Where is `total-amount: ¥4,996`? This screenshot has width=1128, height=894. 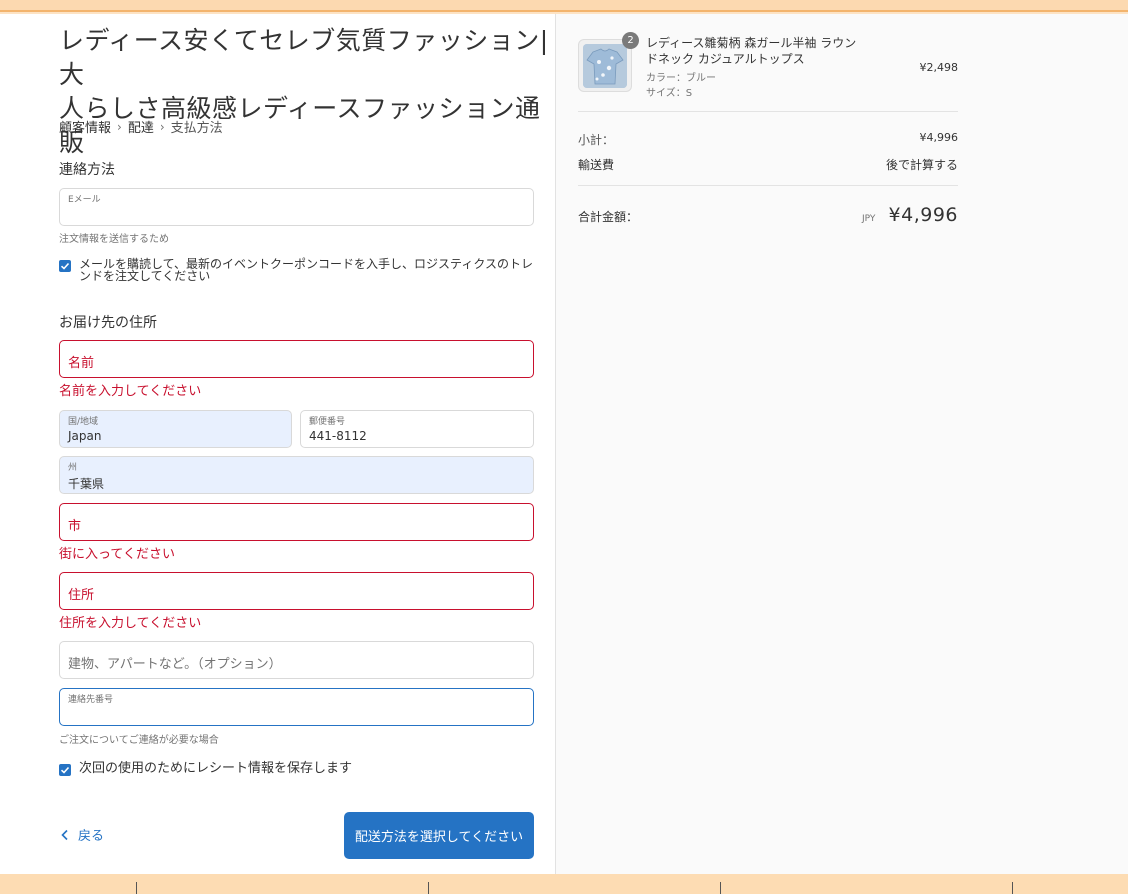
total-amount: ¥4,996 is located at coordinates (923, 215).